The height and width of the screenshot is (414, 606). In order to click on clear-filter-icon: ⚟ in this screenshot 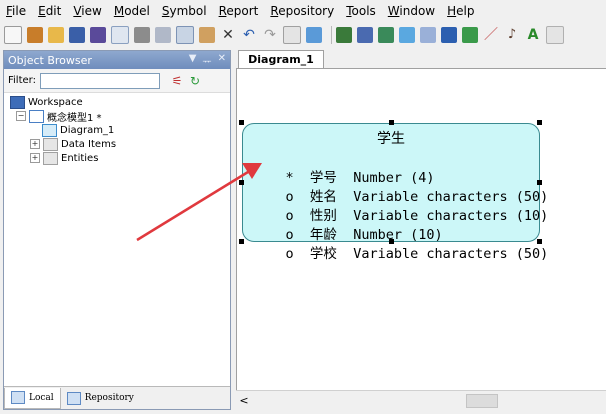, I will do `click(177, 81)`.